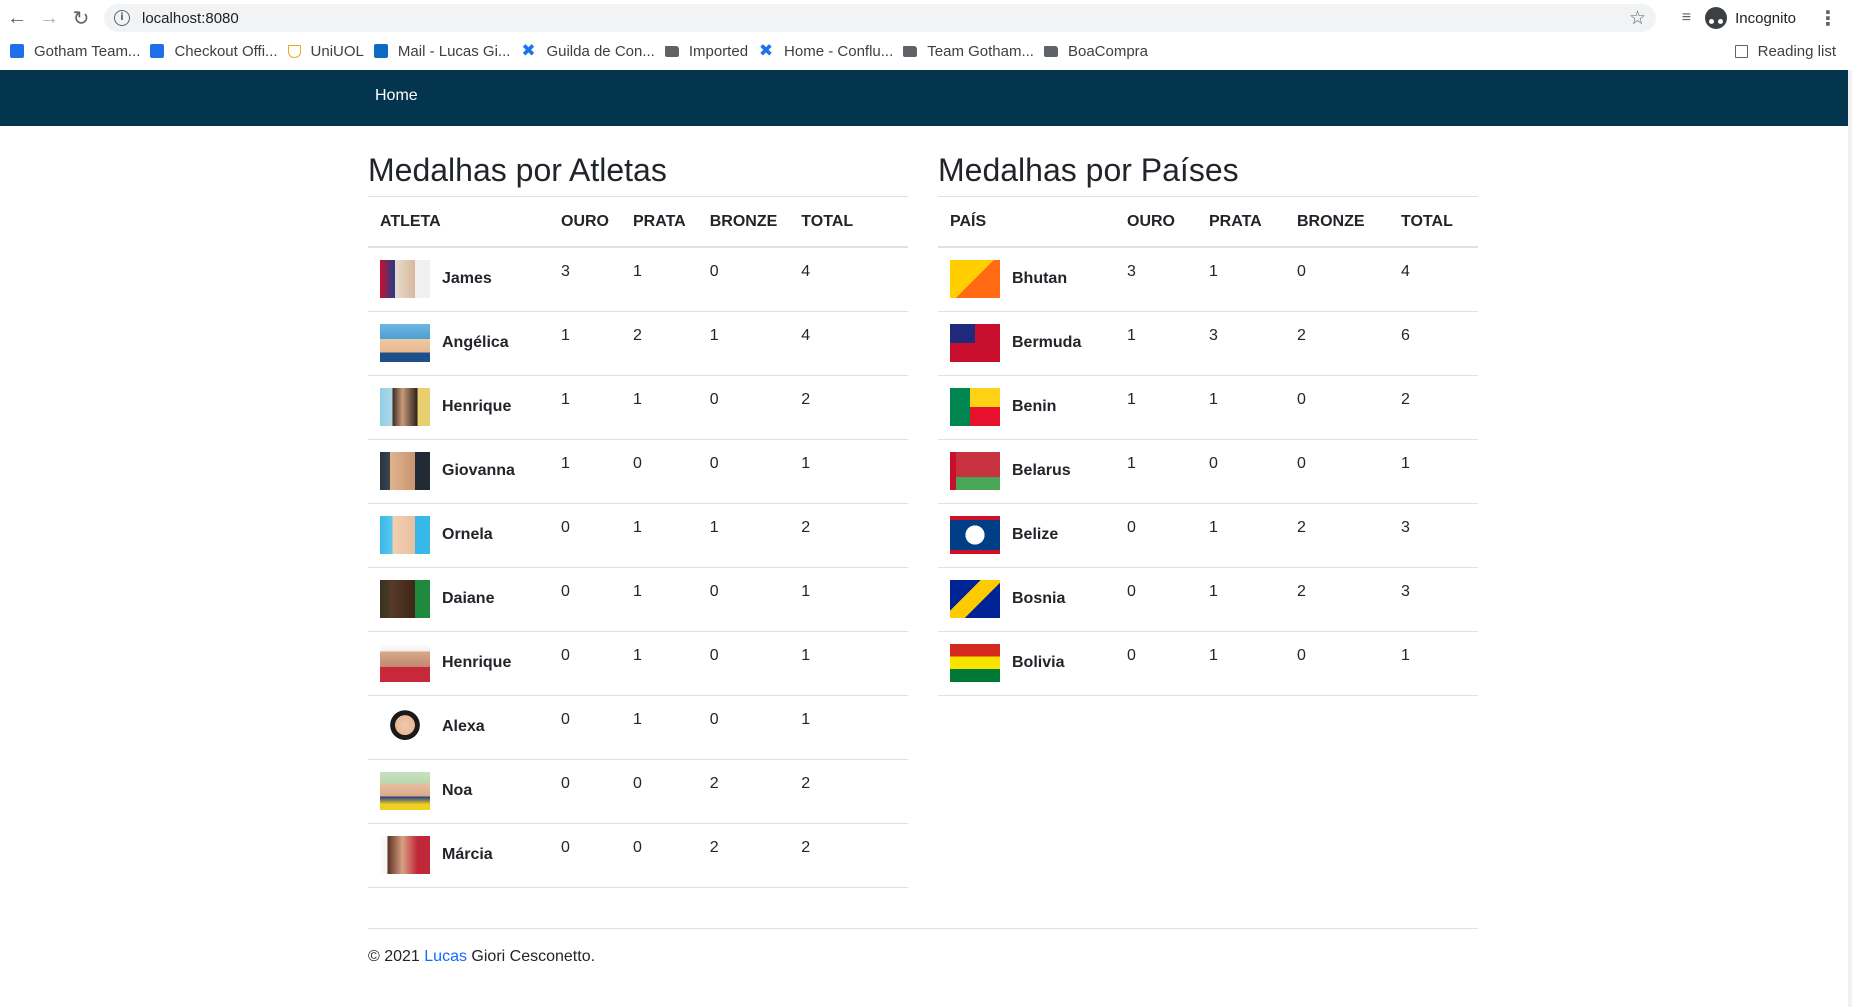  I want to click on table-row: Márcia 0 0 2 2, so click(638, 855).